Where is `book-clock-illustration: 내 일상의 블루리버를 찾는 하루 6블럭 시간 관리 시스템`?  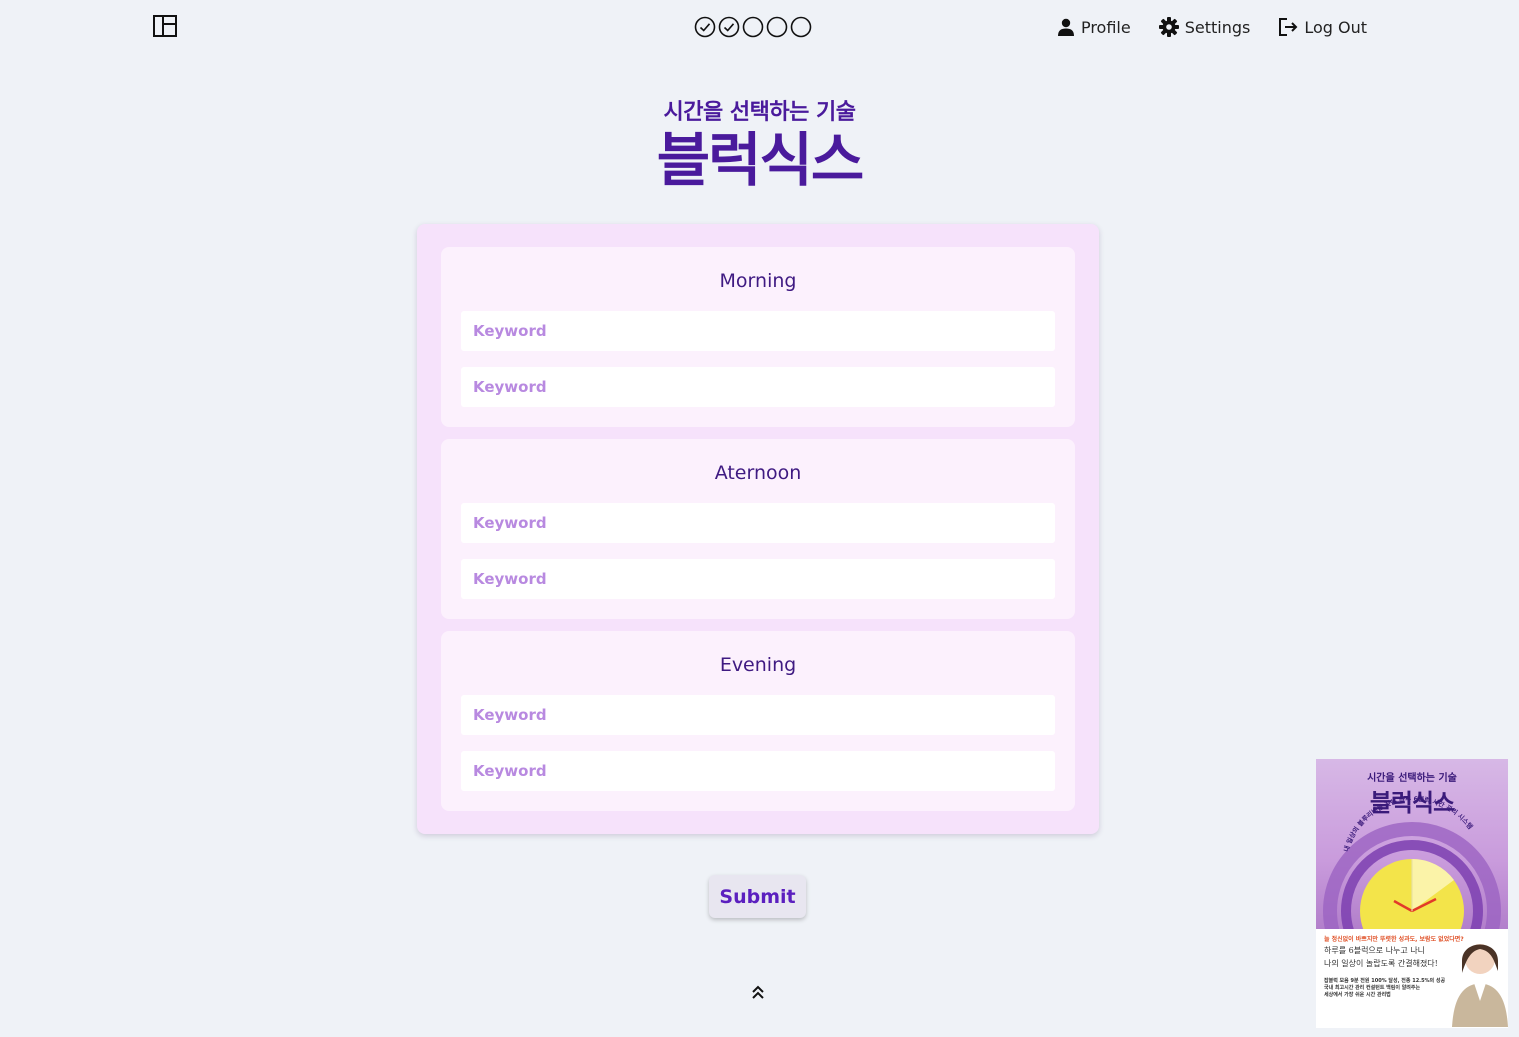
book-clock-illustration: 내 일상의 블루리버를 찾는 하루 6블럭 시간 관리 시스템 is located at coordinates (1412, 861).